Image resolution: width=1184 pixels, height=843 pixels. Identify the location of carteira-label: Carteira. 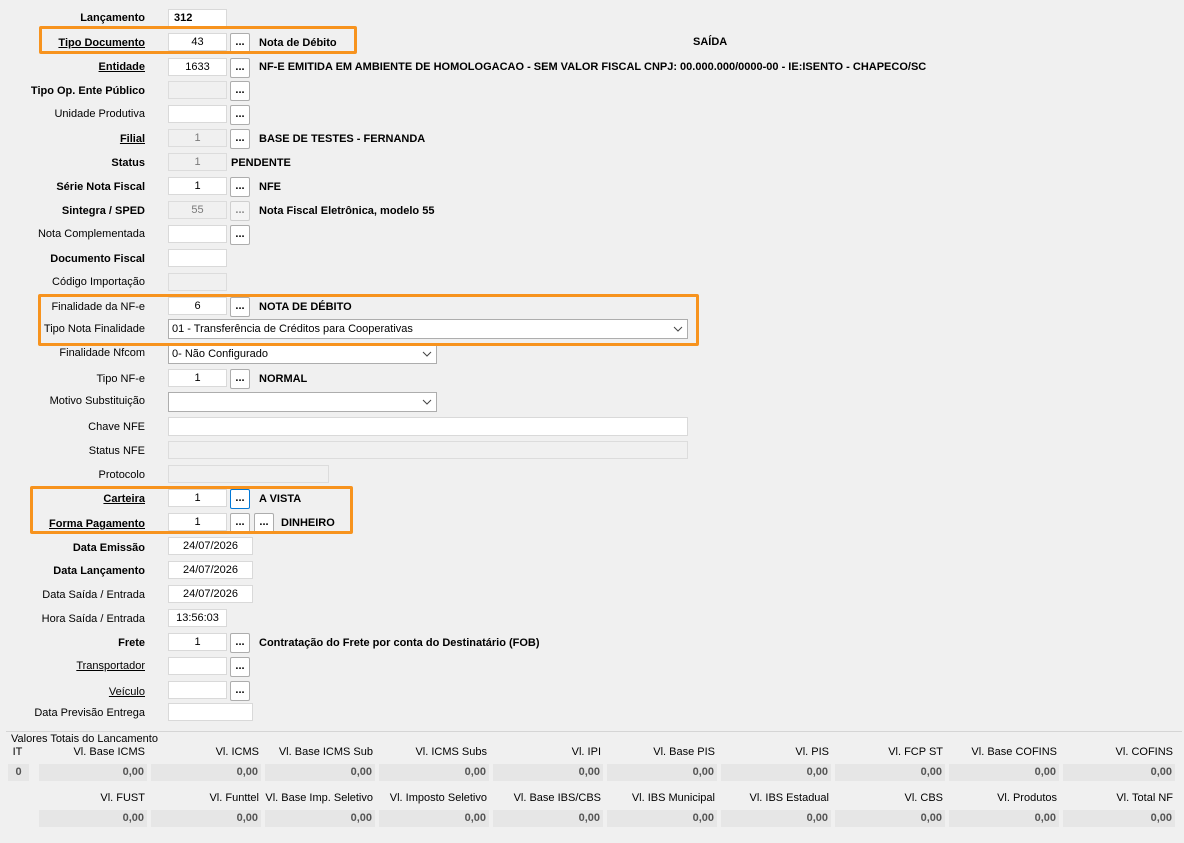
(124, 499).